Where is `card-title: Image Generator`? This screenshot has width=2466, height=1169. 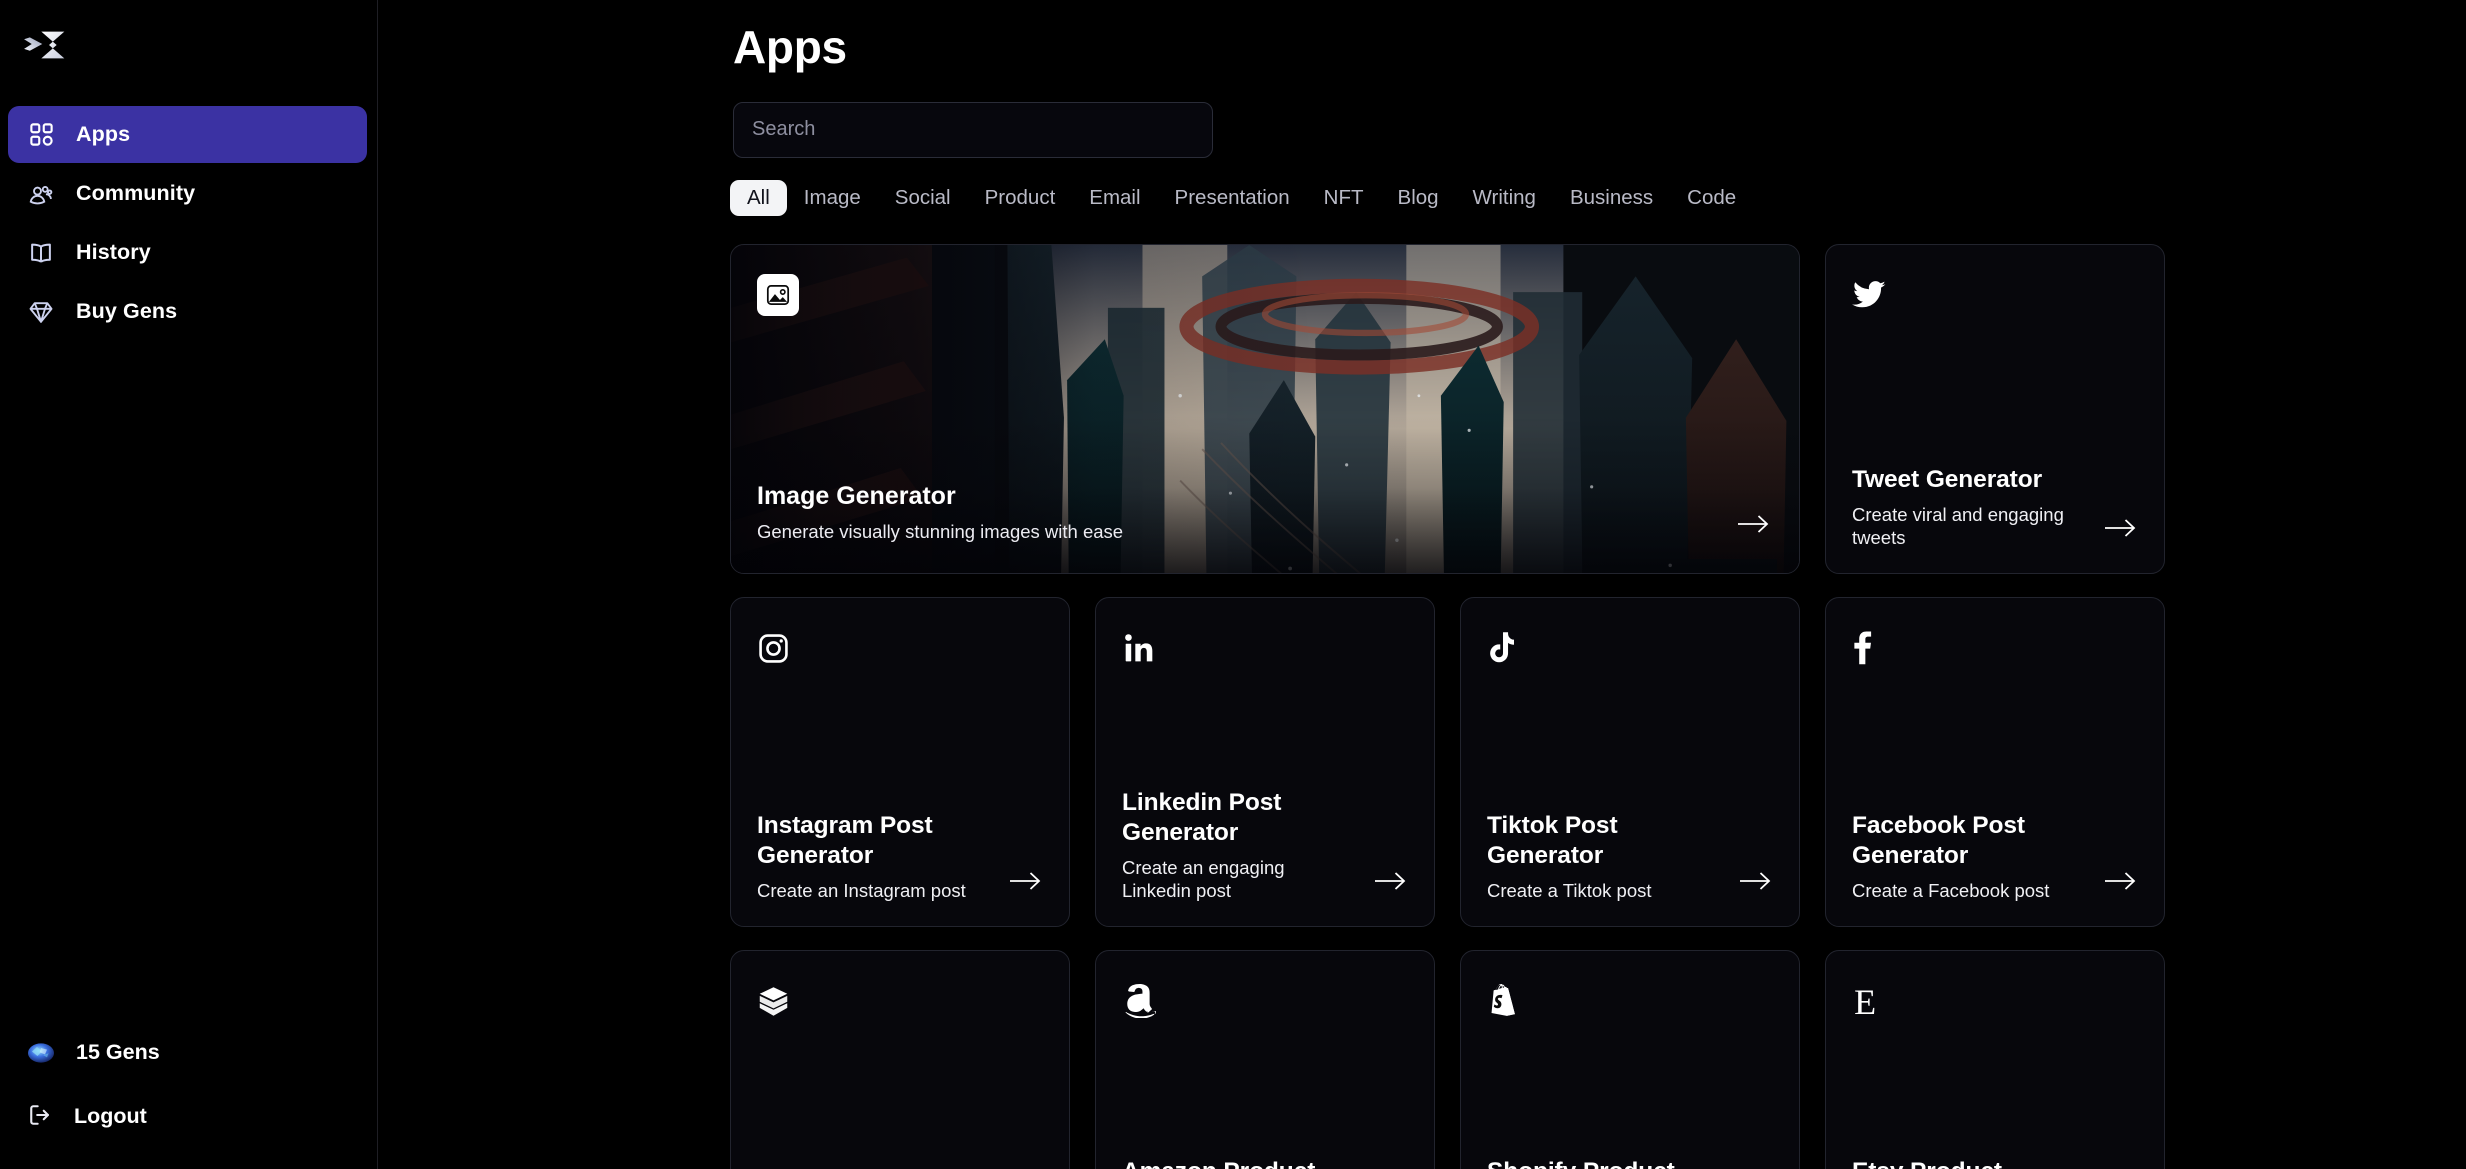 card-title: Image Generator is located at coordinates (856, 495).